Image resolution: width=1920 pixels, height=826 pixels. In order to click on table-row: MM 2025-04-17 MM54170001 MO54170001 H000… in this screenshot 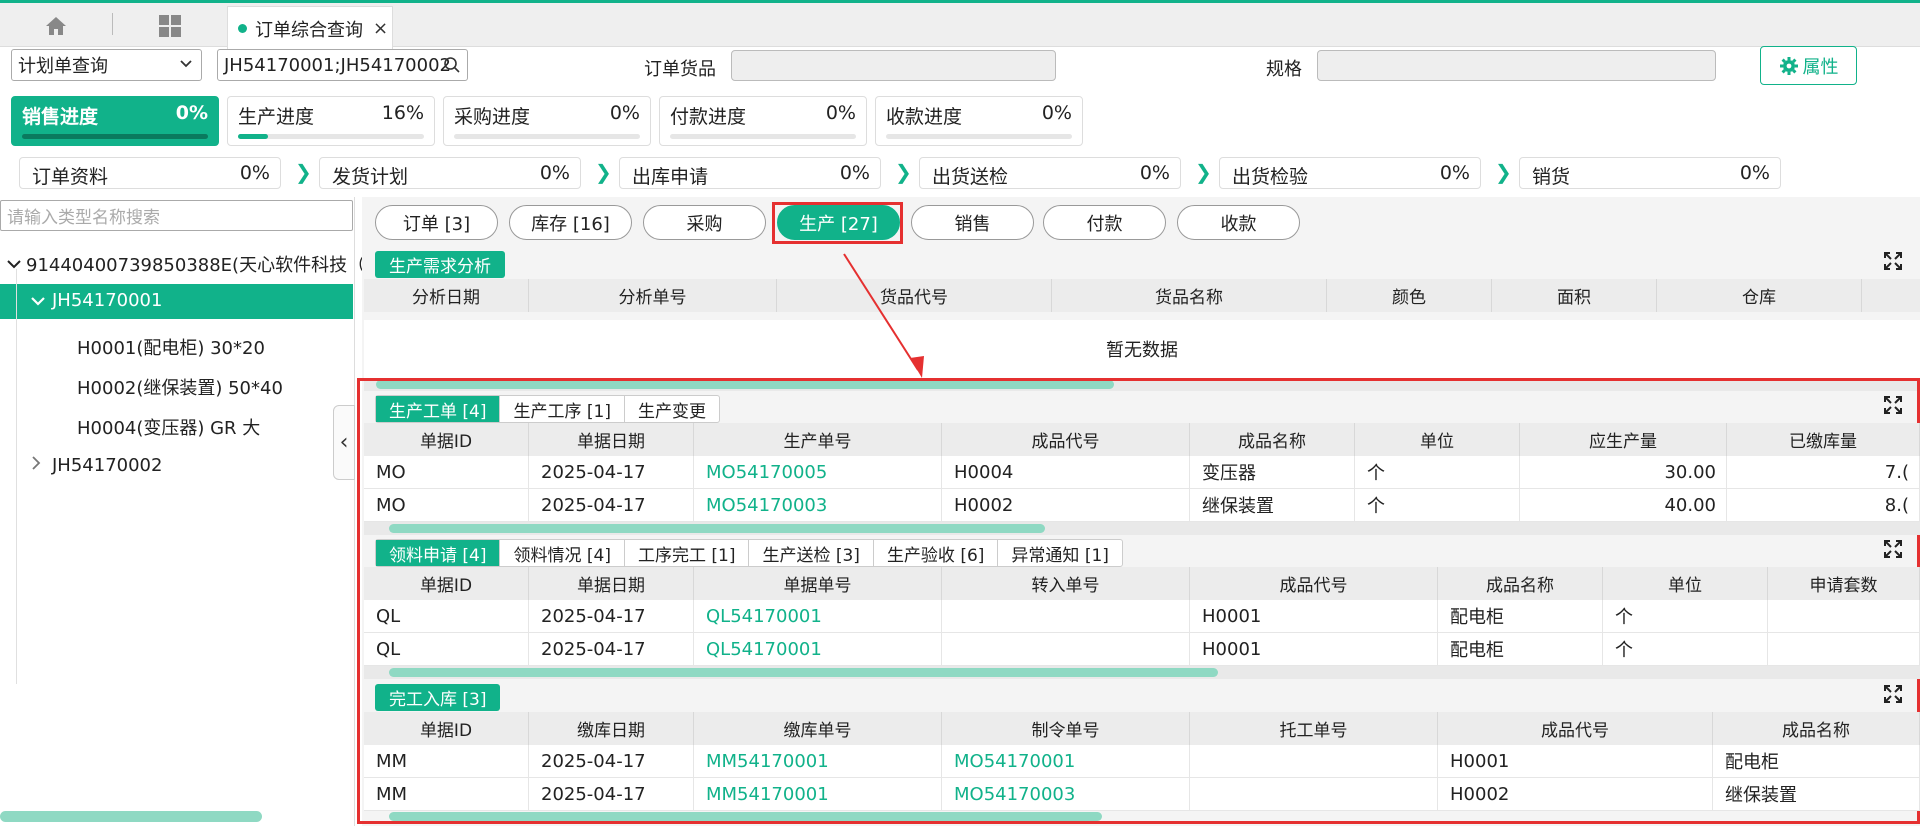, I will do `click(1142, 761)`.